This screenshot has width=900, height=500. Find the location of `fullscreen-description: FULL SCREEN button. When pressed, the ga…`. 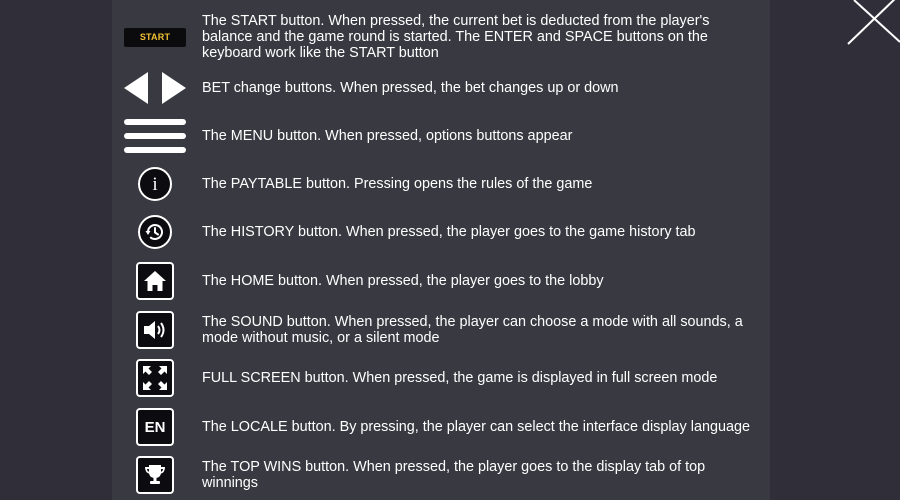

fullscreen-description: FULL SCREEN button. When pressed, the ga… is located at coordinates (460, 378).